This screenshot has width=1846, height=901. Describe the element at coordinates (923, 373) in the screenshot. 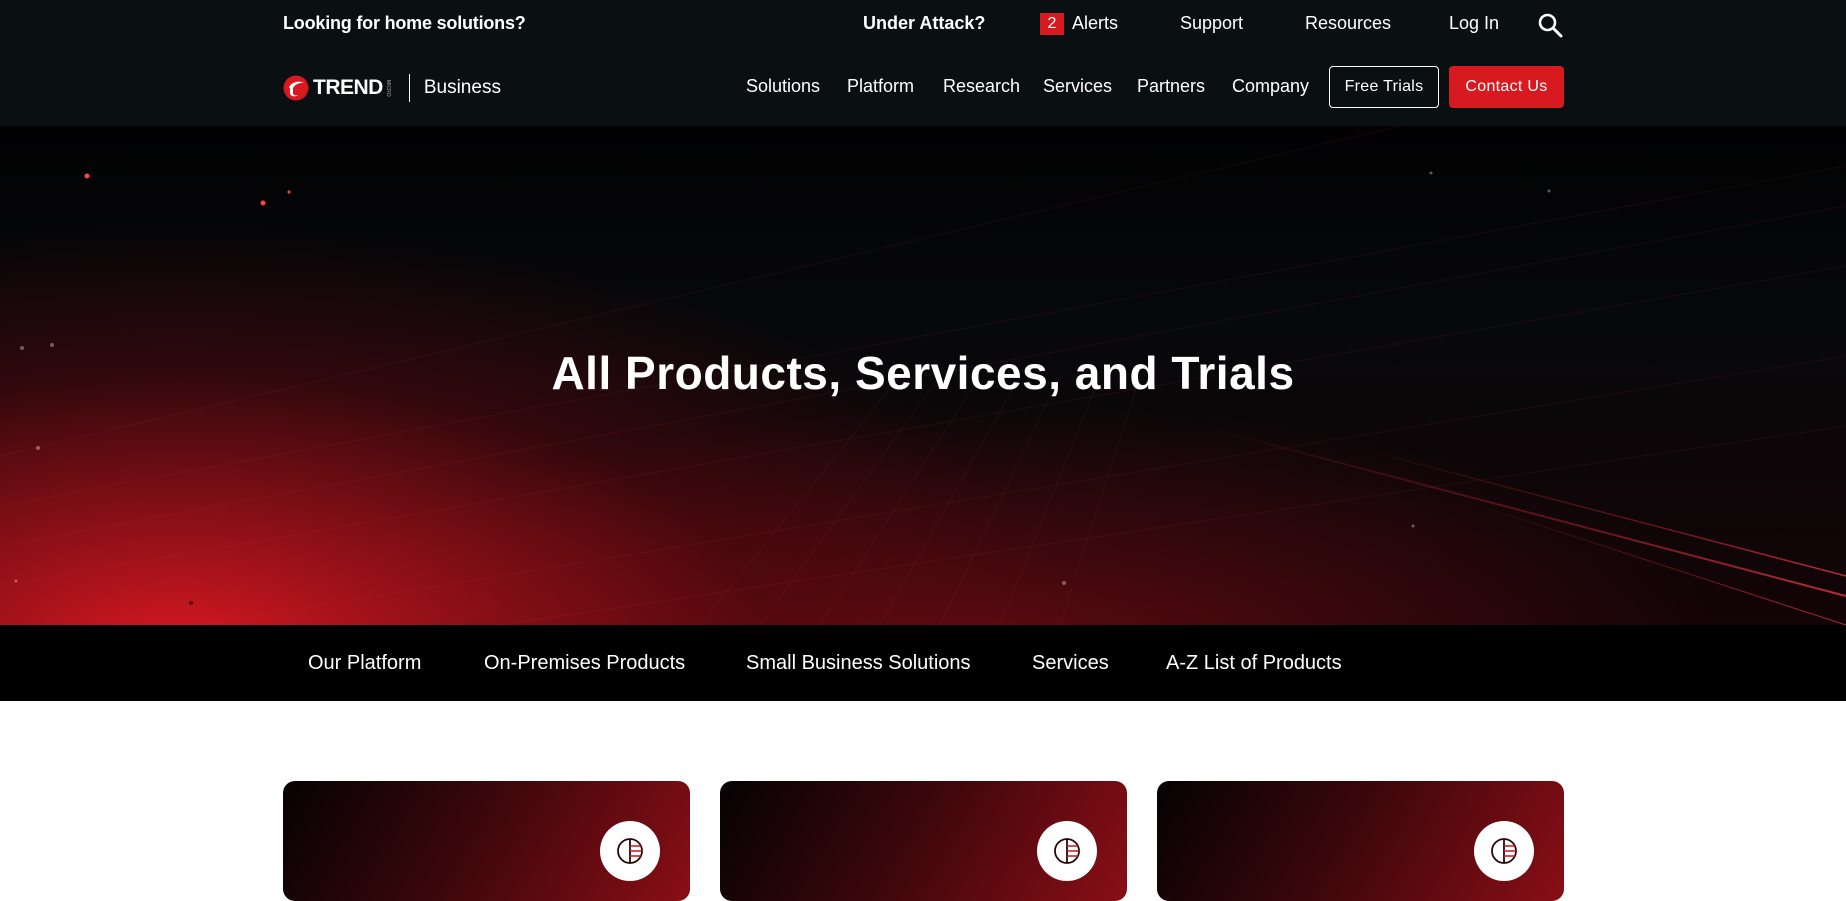

I see `page-title: All Products, Services, and Trials` at that location.